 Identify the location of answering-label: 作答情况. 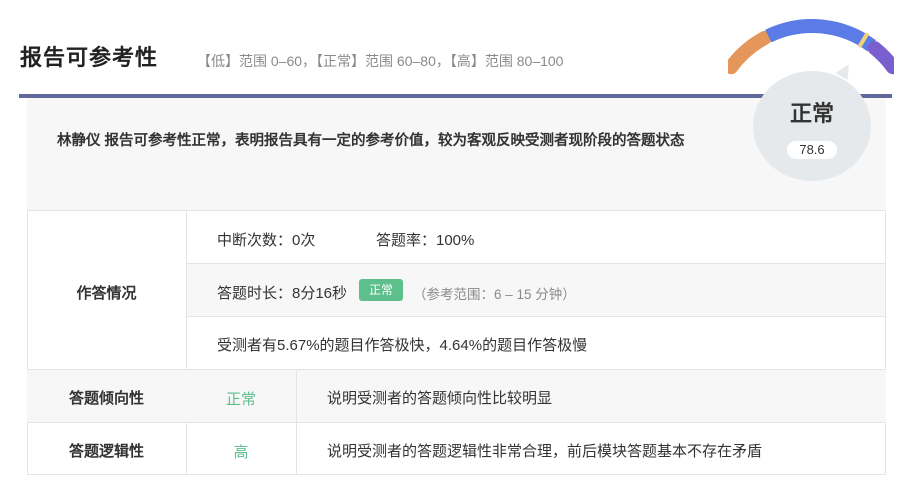
(106, 293).